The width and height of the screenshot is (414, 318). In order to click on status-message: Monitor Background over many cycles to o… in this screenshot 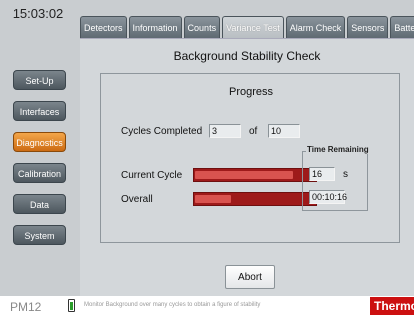, I will do `click(172, 305)`.